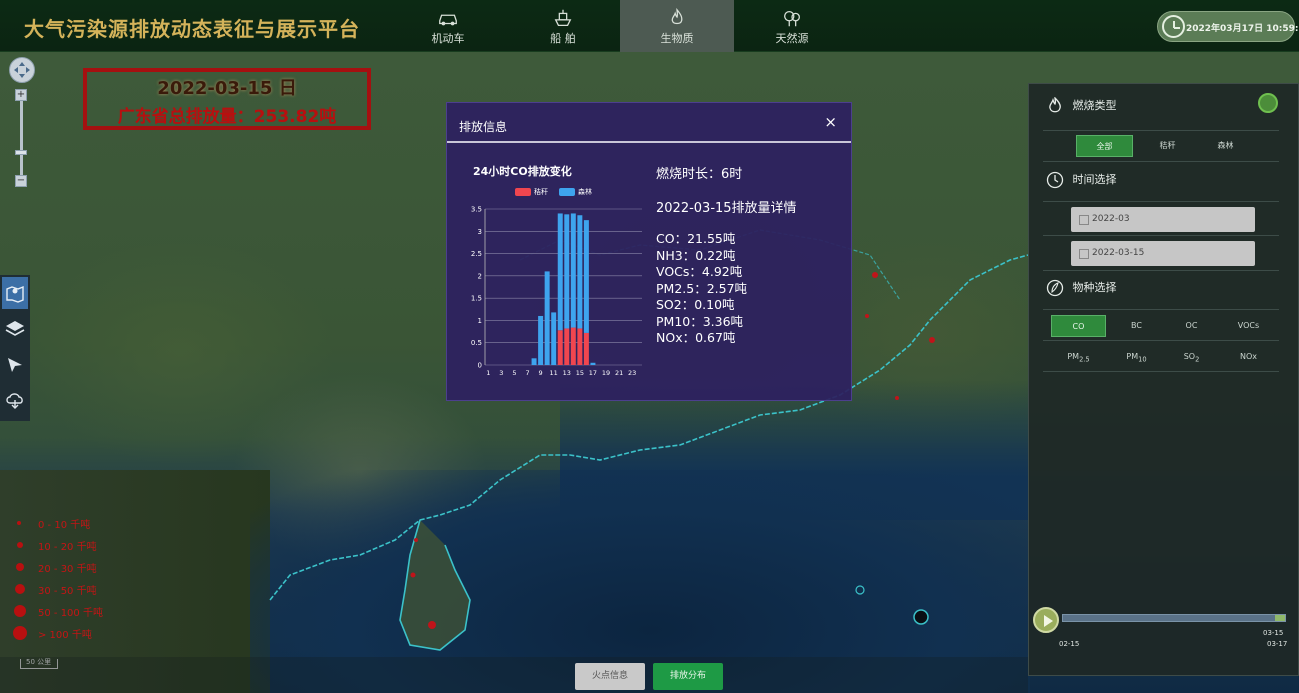 This screenshot has height=693, width=1299. Describe the element at coordinates (488, 373) in the screenshot. I see `x-tick-label: 1` at that location.